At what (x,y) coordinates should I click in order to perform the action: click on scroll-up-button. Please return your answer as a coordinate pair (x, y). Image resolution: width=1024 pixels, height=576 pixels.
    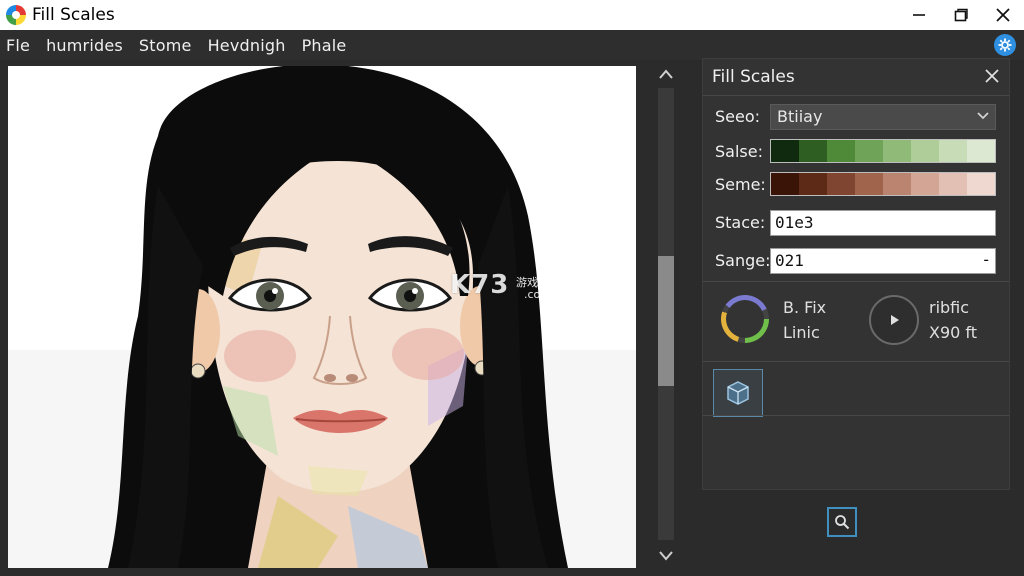
    Looking at the image, I should click on (666, 74).